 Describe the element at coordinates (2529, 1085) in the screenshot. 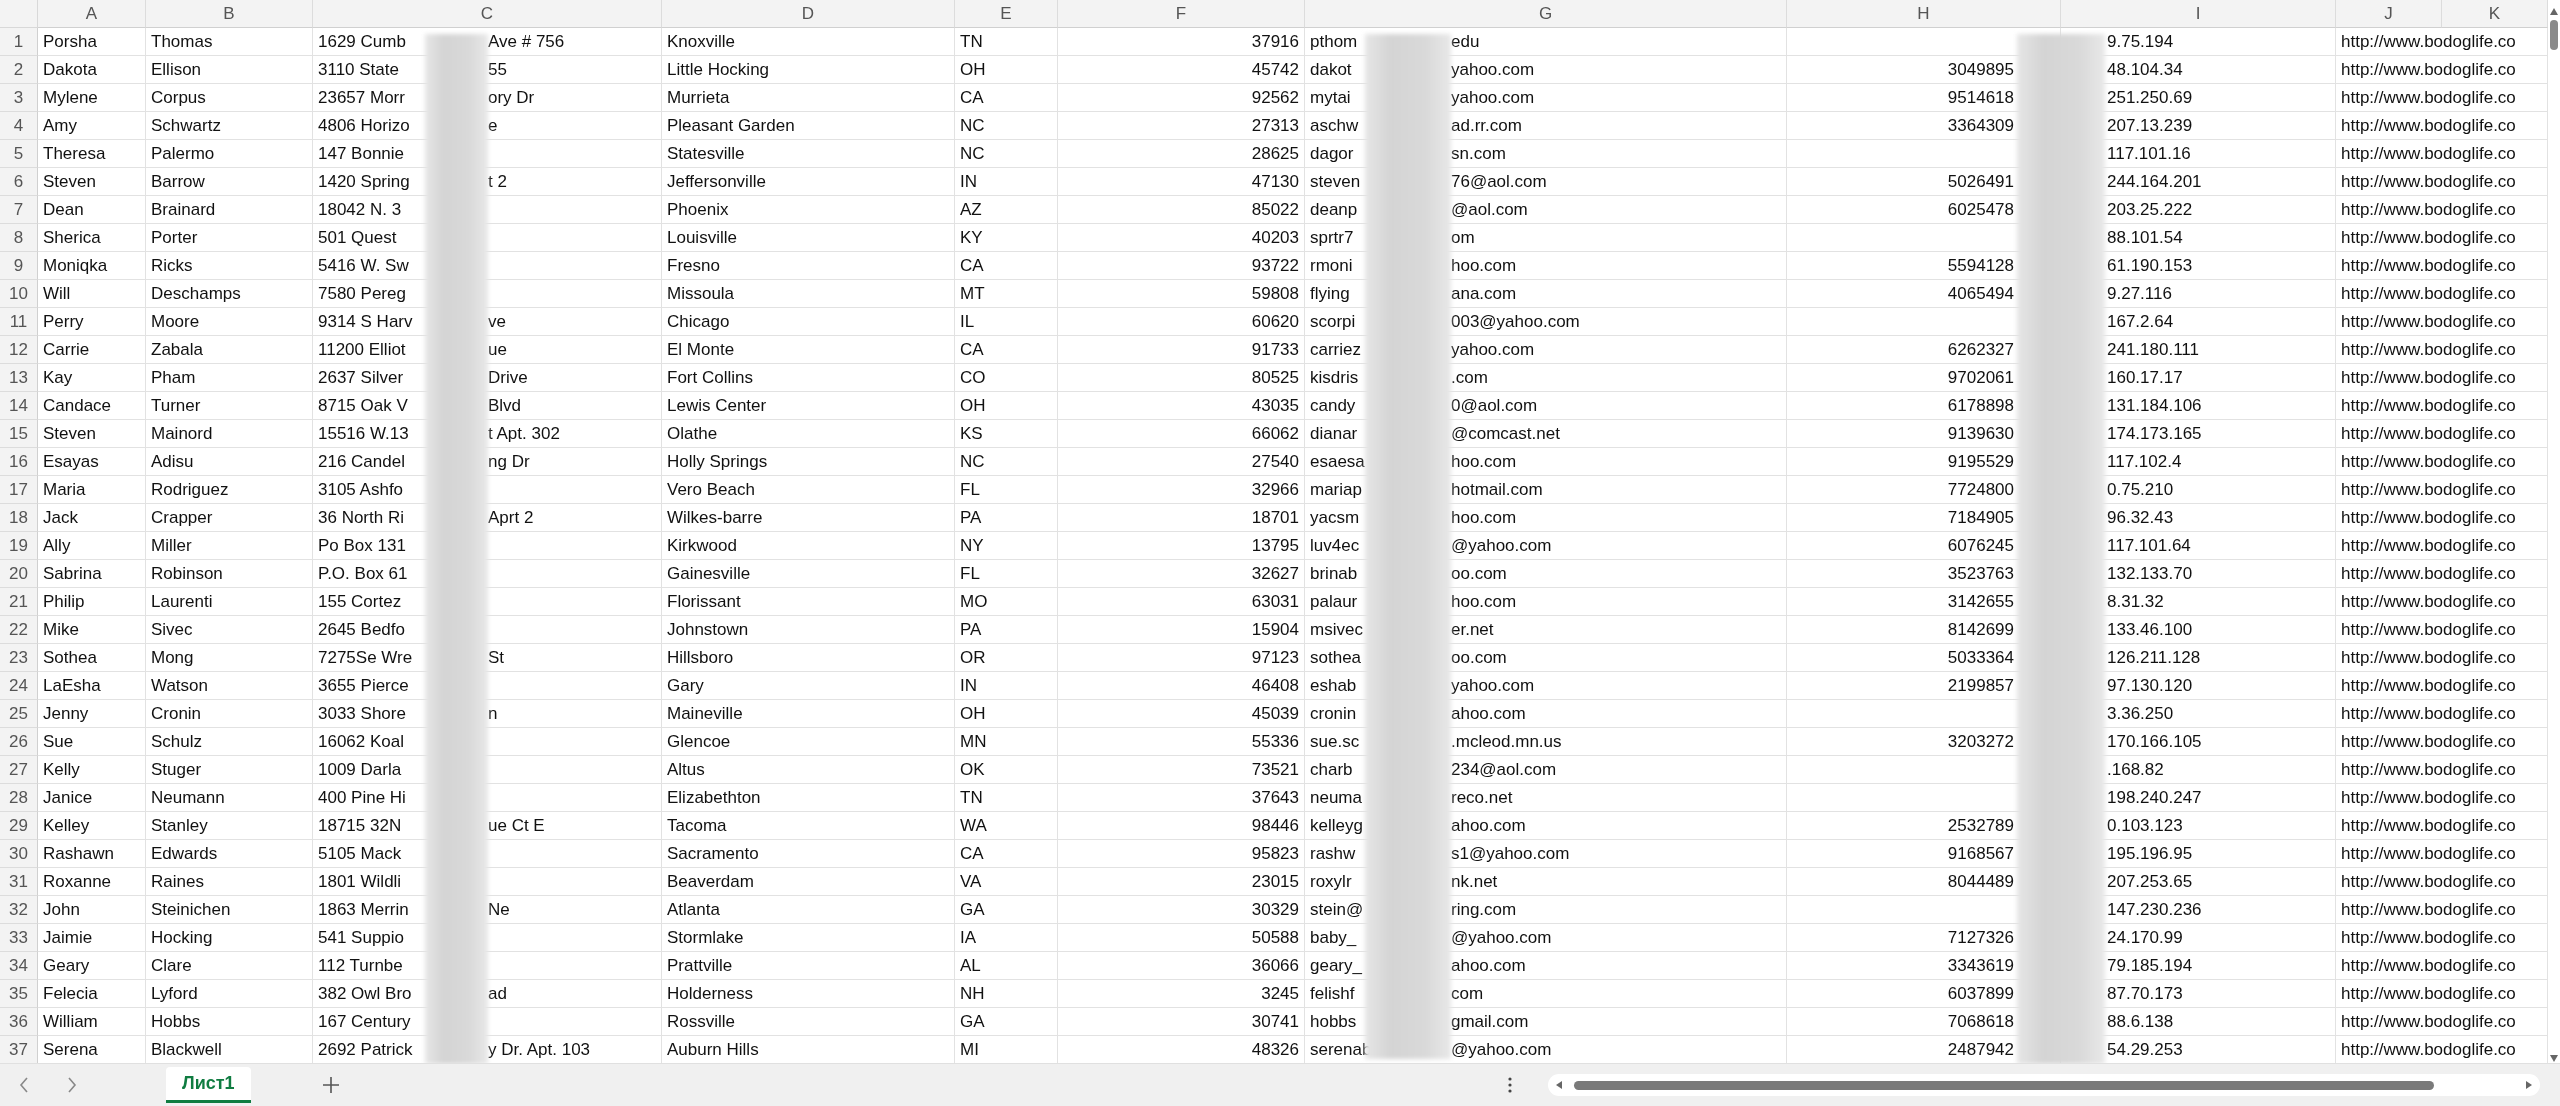

I see `scroll-right-icon` at that location.